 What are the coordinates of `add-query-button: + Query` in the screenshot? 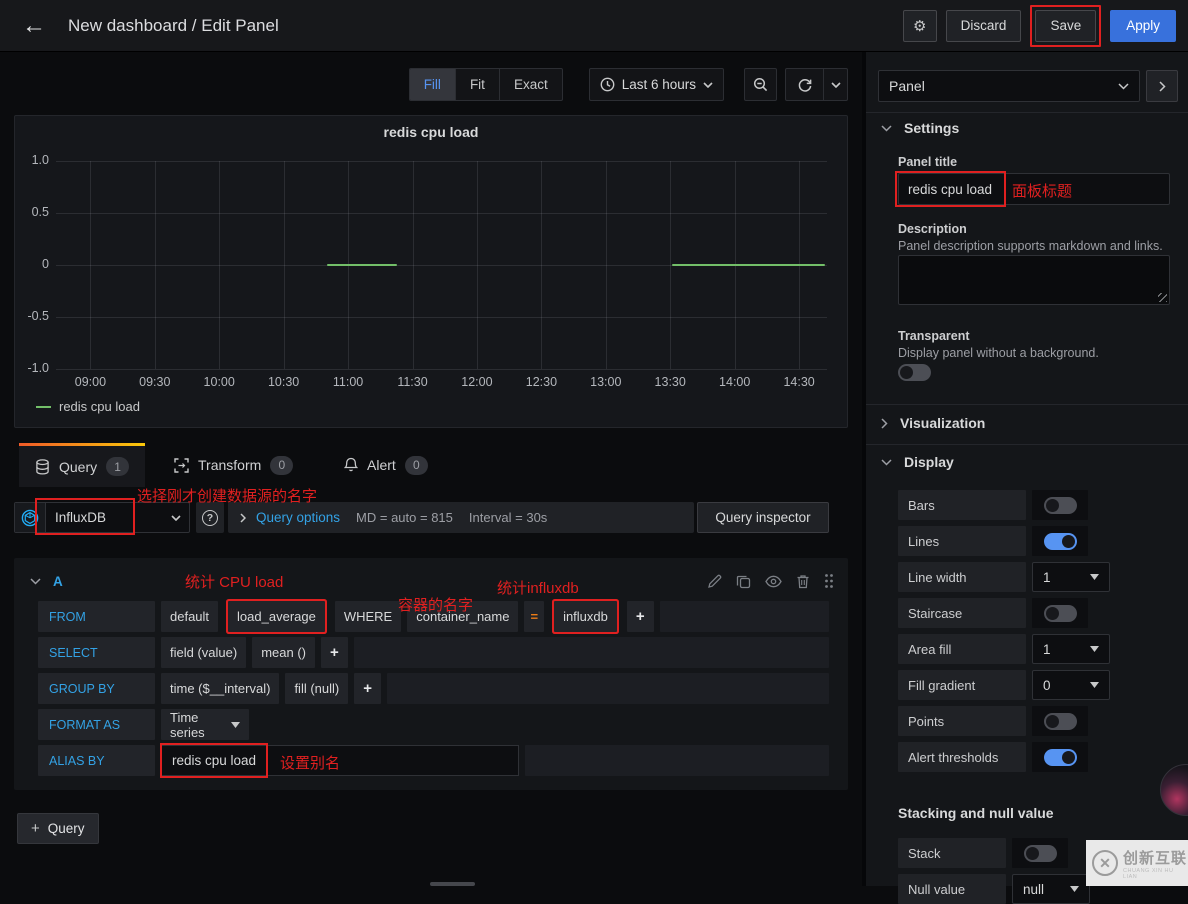 It's located at (58, 828).